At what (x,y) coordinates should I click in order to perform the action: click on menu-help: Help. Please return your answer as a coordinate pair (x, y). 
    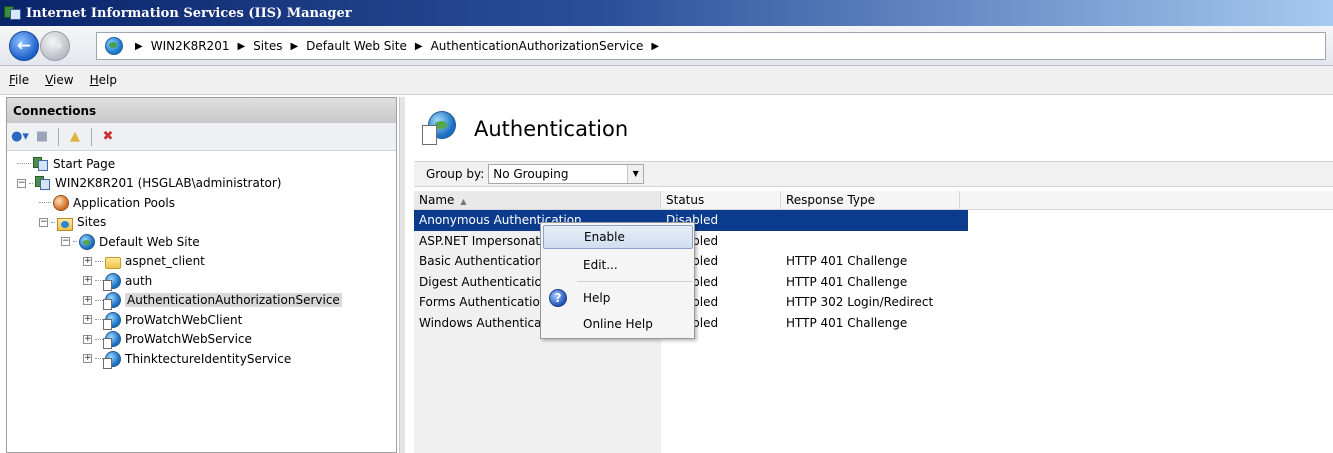
    Looking at the image, I should click on (103, 80).